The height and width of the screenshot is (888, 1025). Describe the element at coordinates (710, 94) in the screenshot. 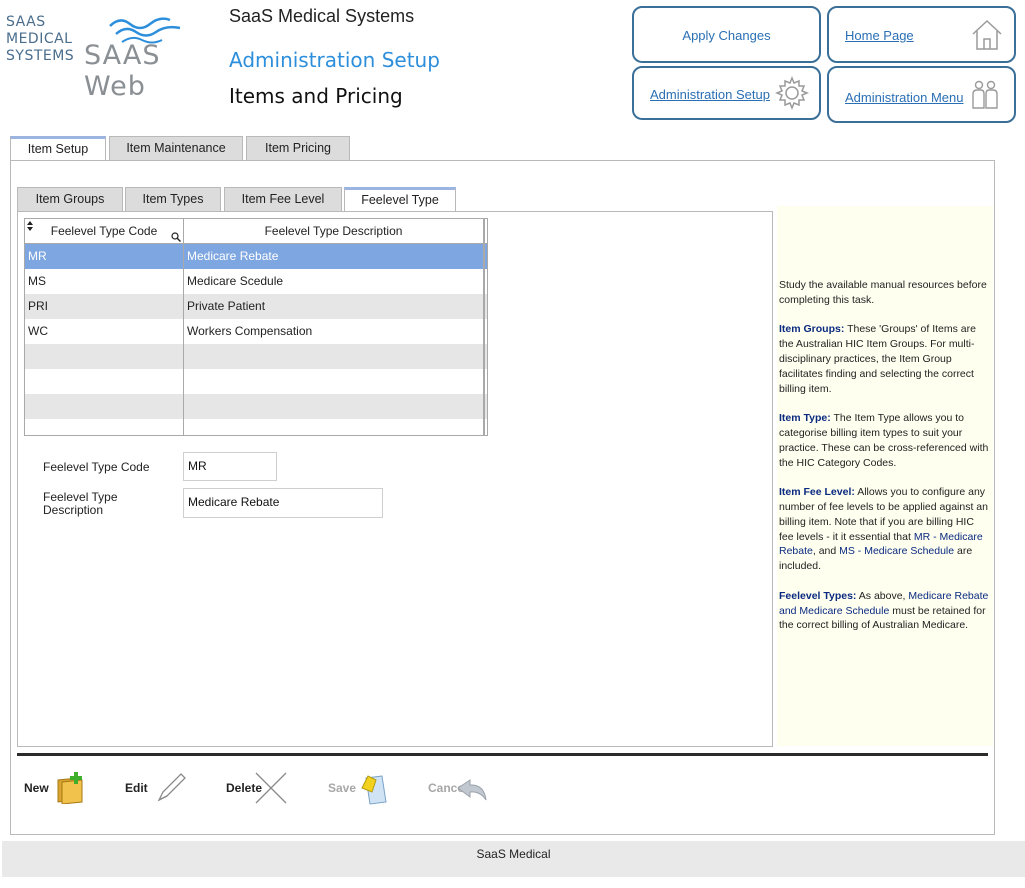

I see `administration-setup-link: Administration Setup` at that location.